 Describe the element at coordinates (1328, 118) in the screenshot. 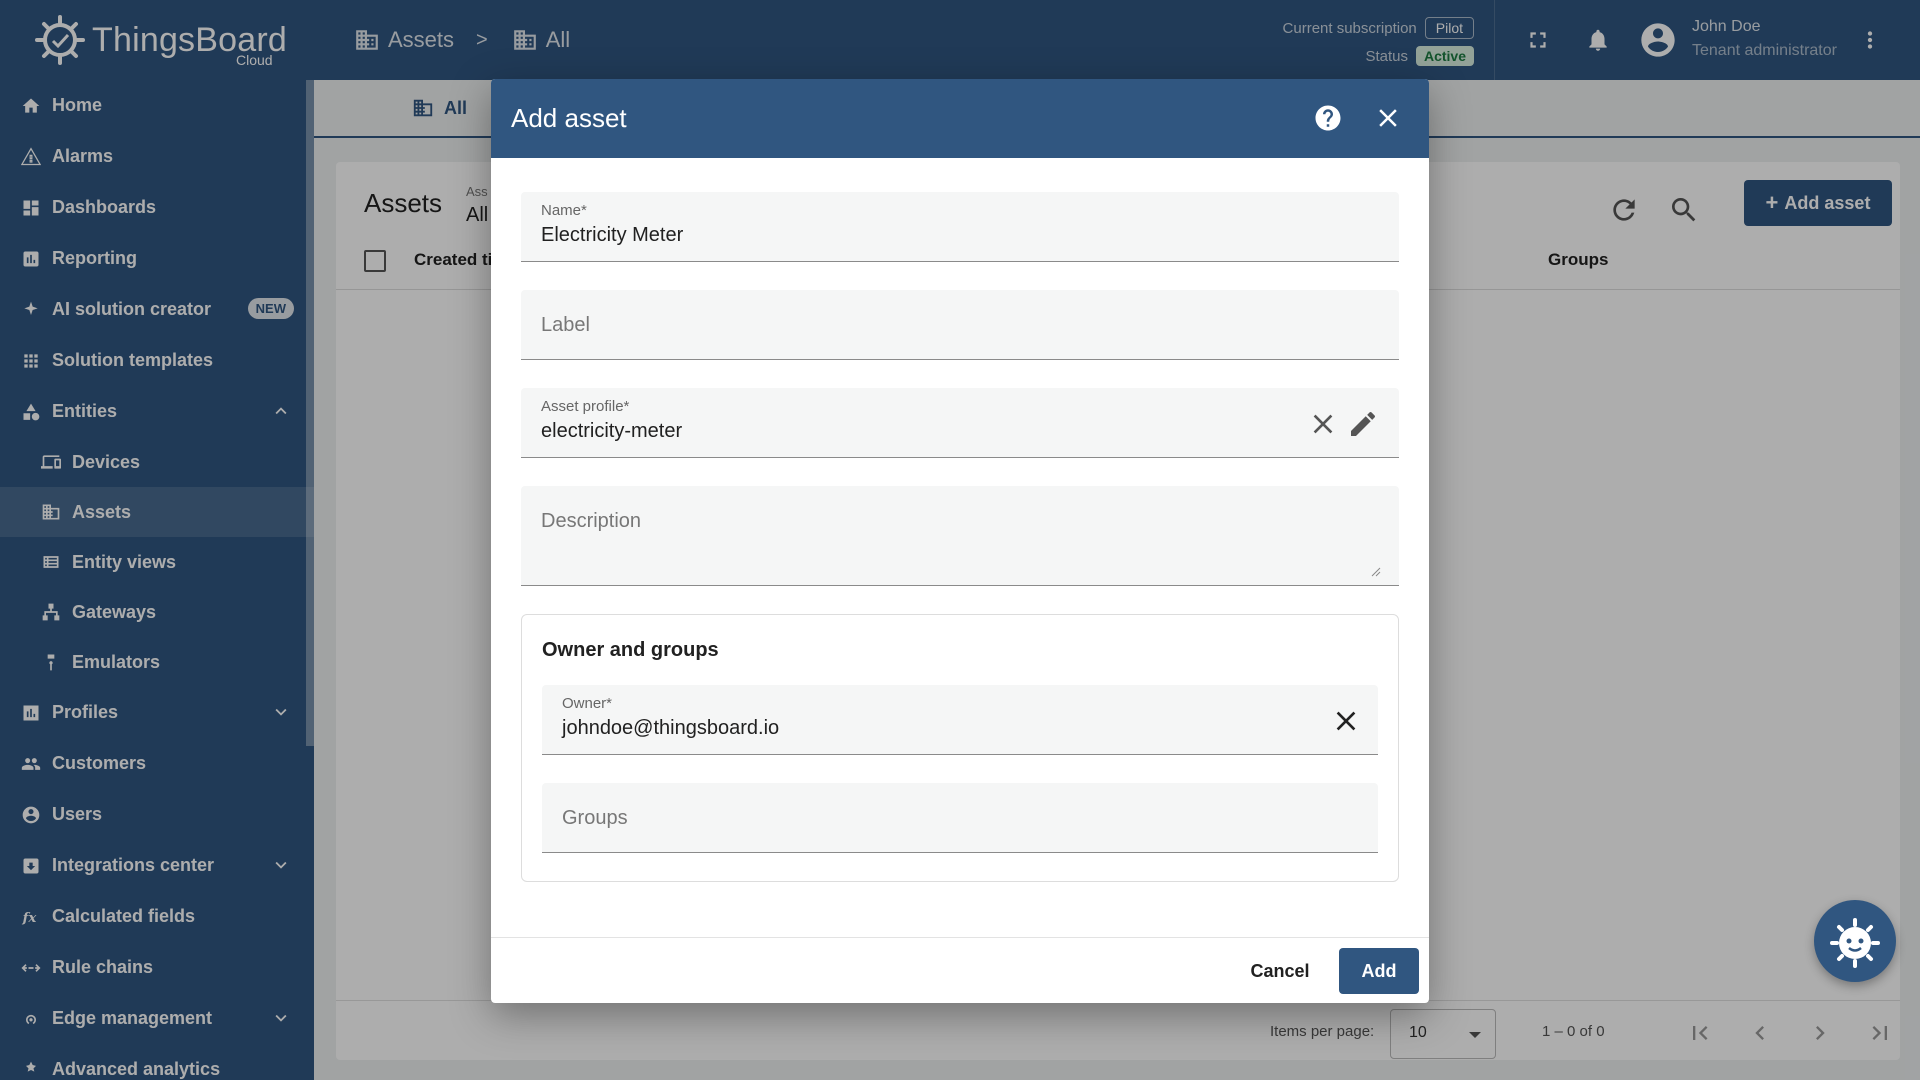

I see `help-icon` at that location.